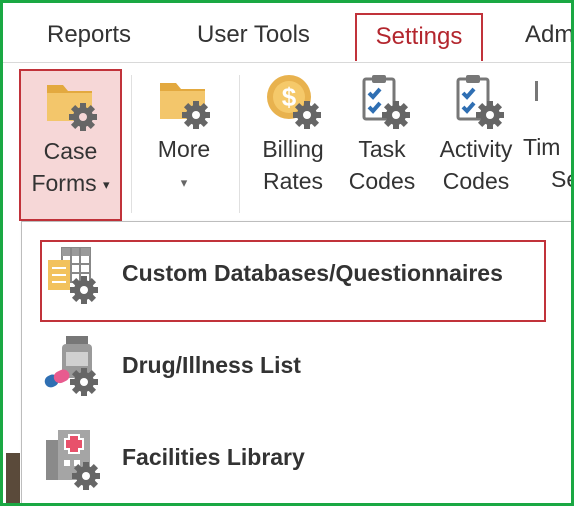 The width and height of the screenshot is (574, 506). Describe the element at coordinates (476, 133) in the screenshot. I see `activity-codes-button: Activity Codes` at that location.